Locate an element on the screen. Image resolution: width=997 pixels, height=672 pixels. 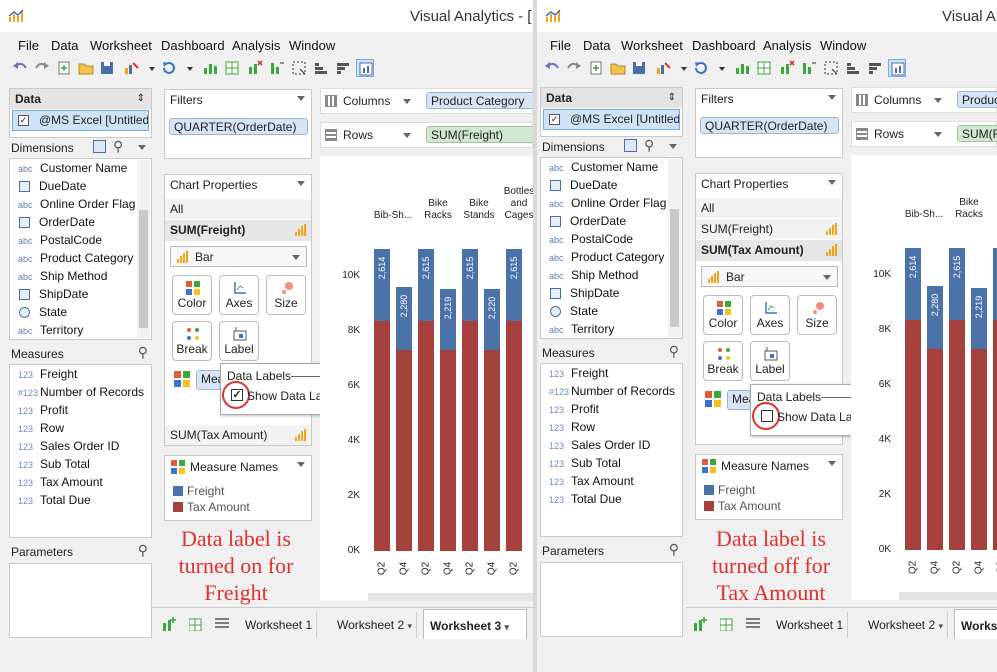
undo-icon is located at coordinates (20, 68).